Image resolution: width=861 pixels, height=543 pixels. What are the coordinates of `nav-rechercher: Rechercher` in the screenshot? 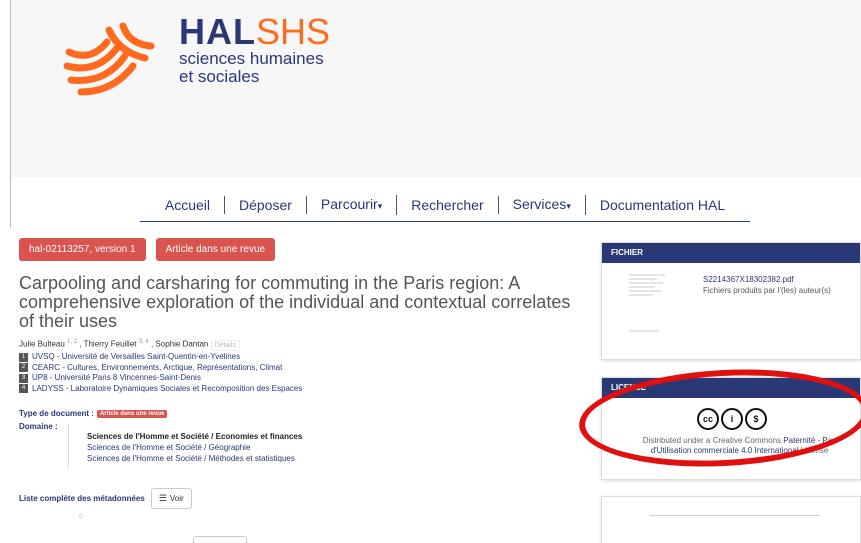 It's located at (448, 204).